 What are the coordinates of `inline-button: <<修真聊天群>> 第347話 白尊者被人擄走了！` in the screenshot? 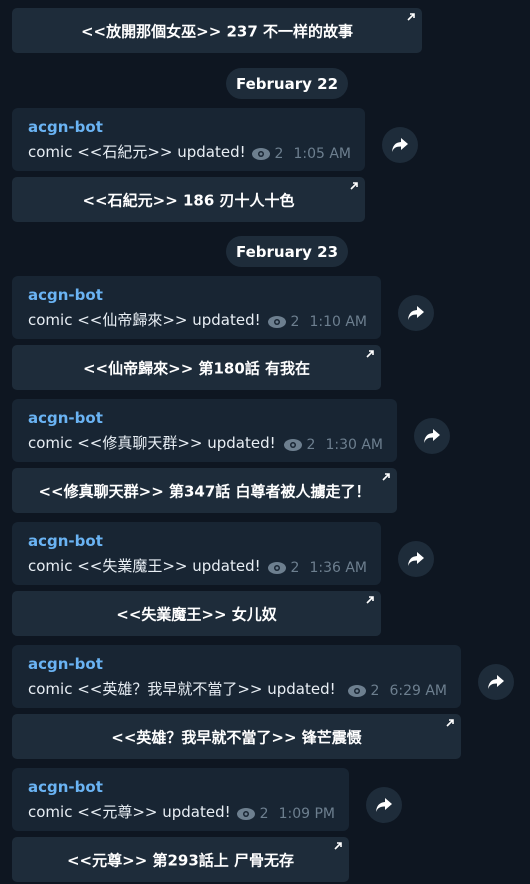 It's located at (204, 490).